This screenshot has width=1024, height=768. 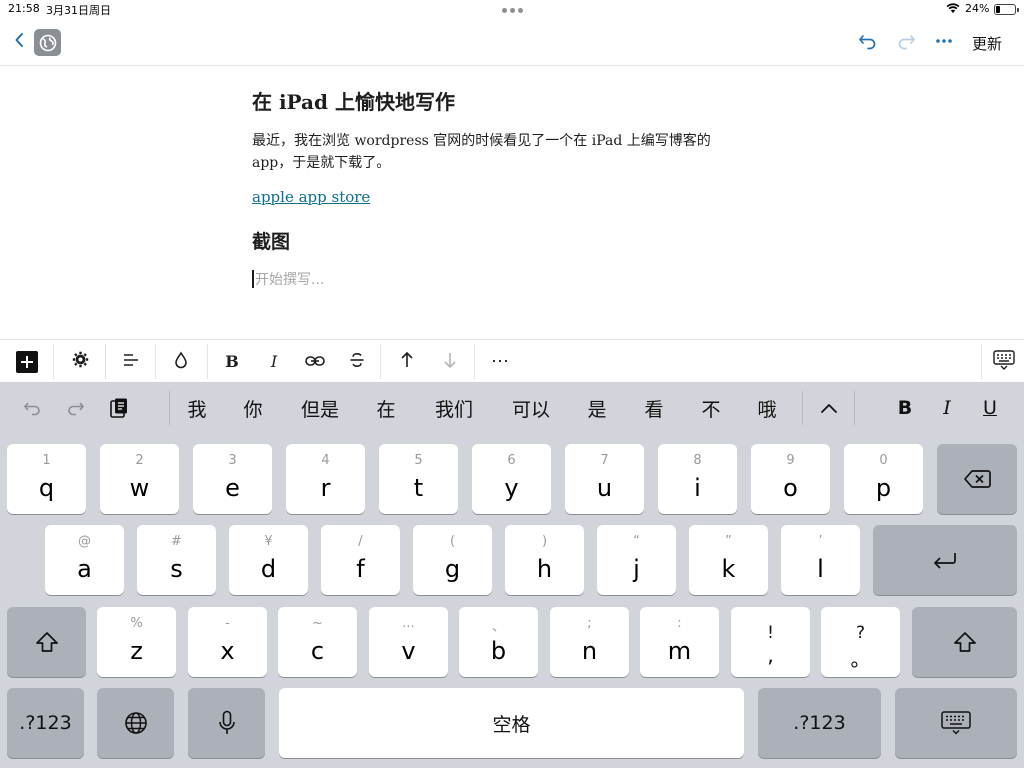 What do you see at coordinates (868, 43) in the screenshot?
I see `undo-icon` at bounding box center [868, 43].